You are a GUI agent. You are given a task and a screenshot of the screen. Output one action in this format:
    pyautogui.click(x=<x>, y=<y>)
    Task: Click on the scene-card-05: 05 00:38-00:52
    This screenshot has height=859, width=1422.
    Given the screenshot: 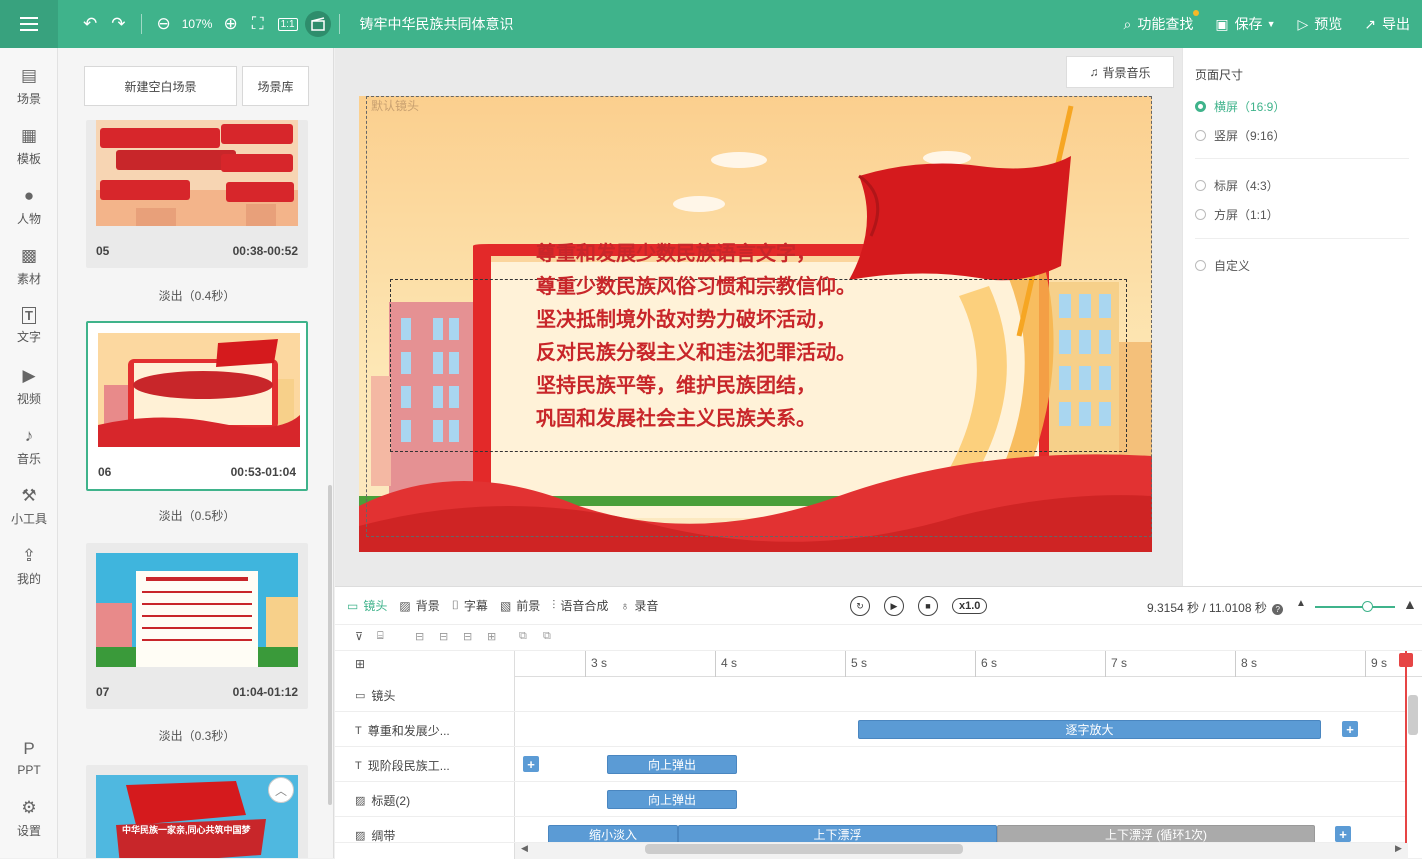 What is the action you would take?
    pyautogui.click(x=197, y=194)
    